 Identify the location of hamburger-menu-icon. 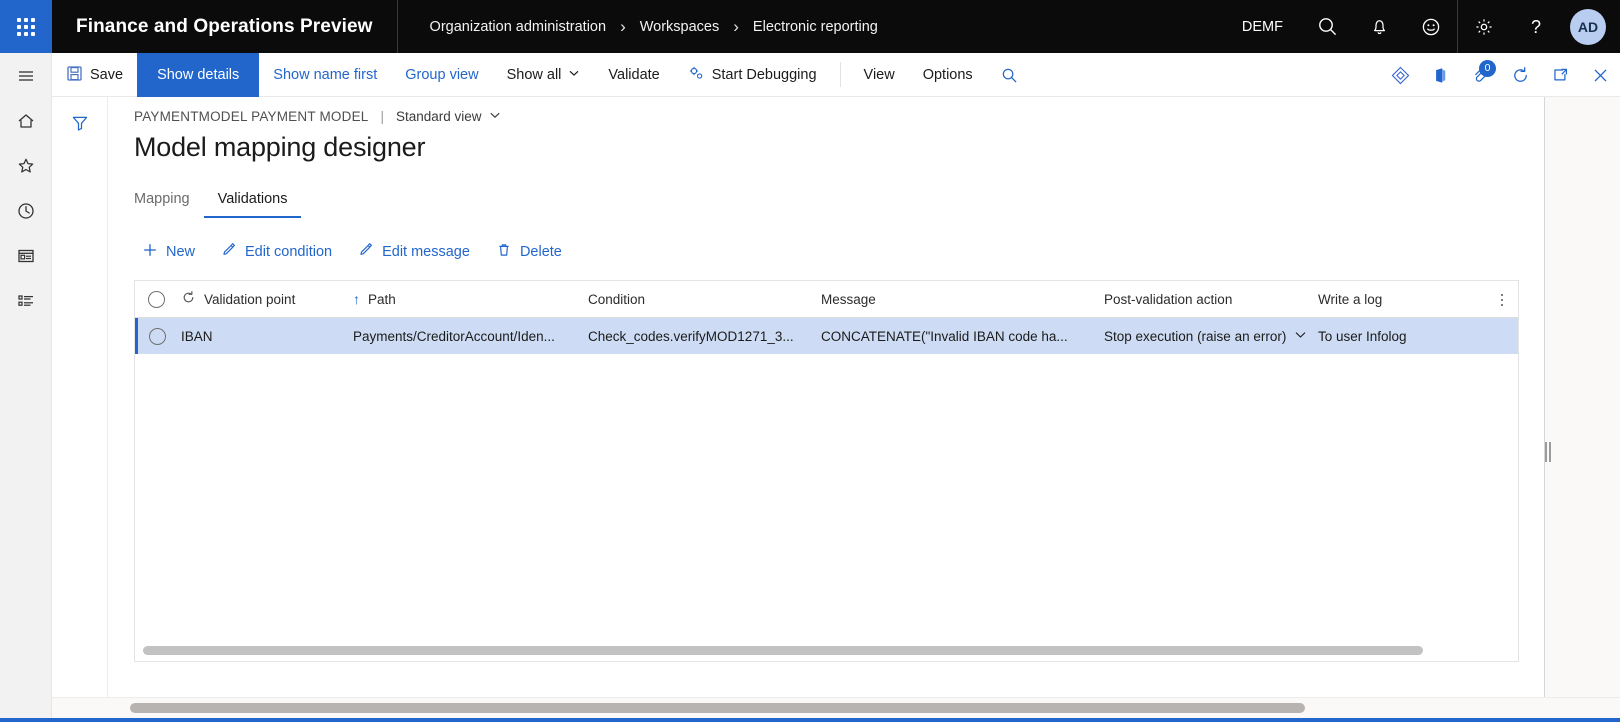
(26, 75).